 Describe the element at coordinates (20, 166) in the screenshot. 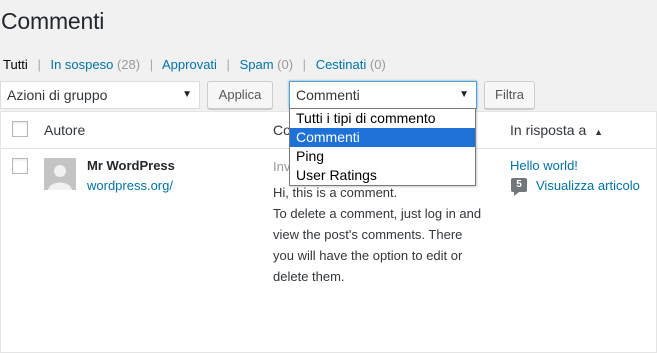

I see `row-checkbox` at that location.